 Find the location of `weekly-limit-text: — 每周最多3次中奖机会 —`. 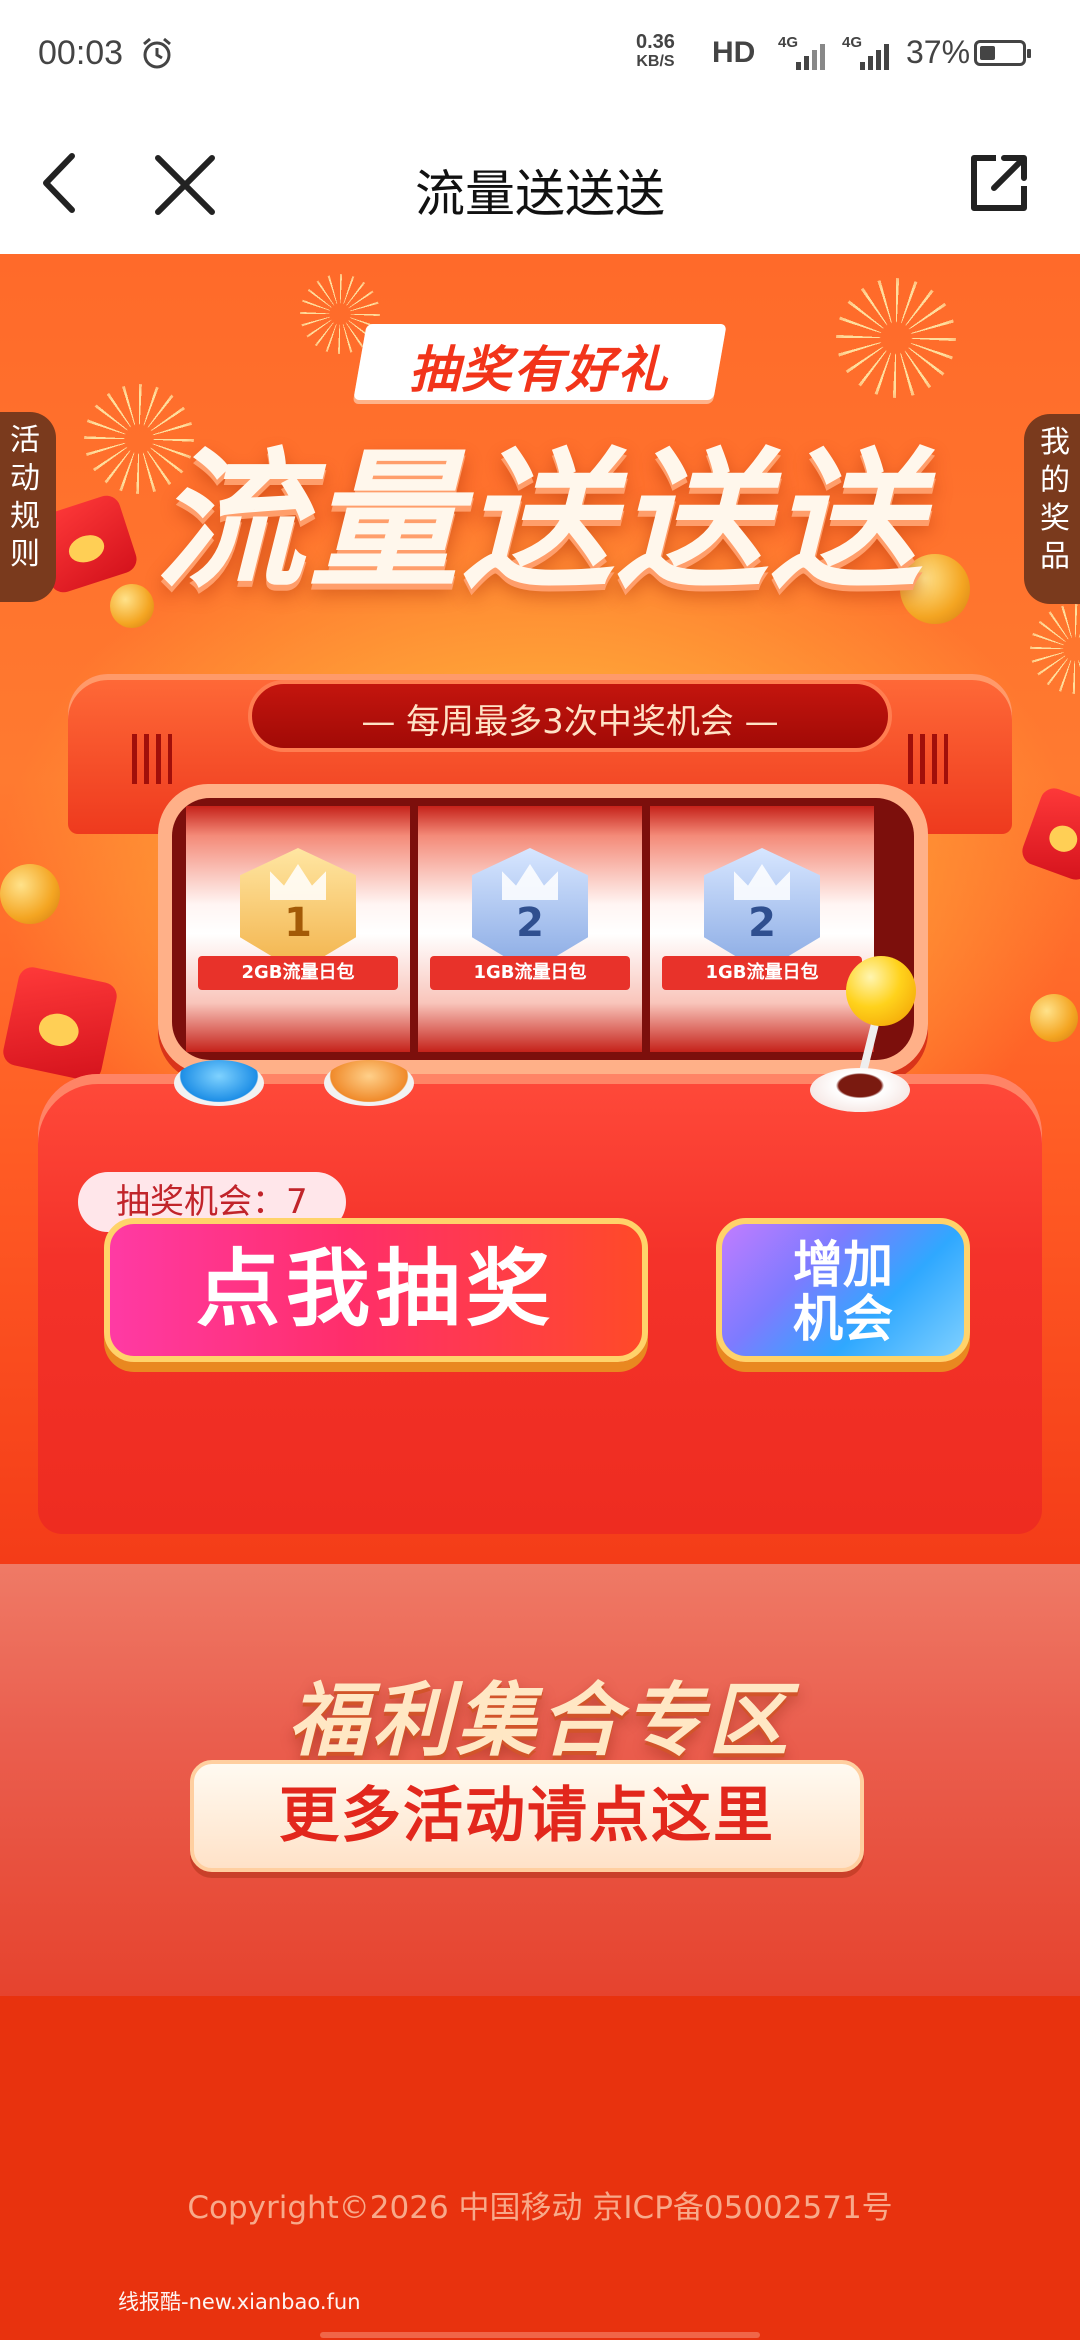

weekly-limit-text: — 每周最多3次中奖机会 — is located at coordinates (570, 722).